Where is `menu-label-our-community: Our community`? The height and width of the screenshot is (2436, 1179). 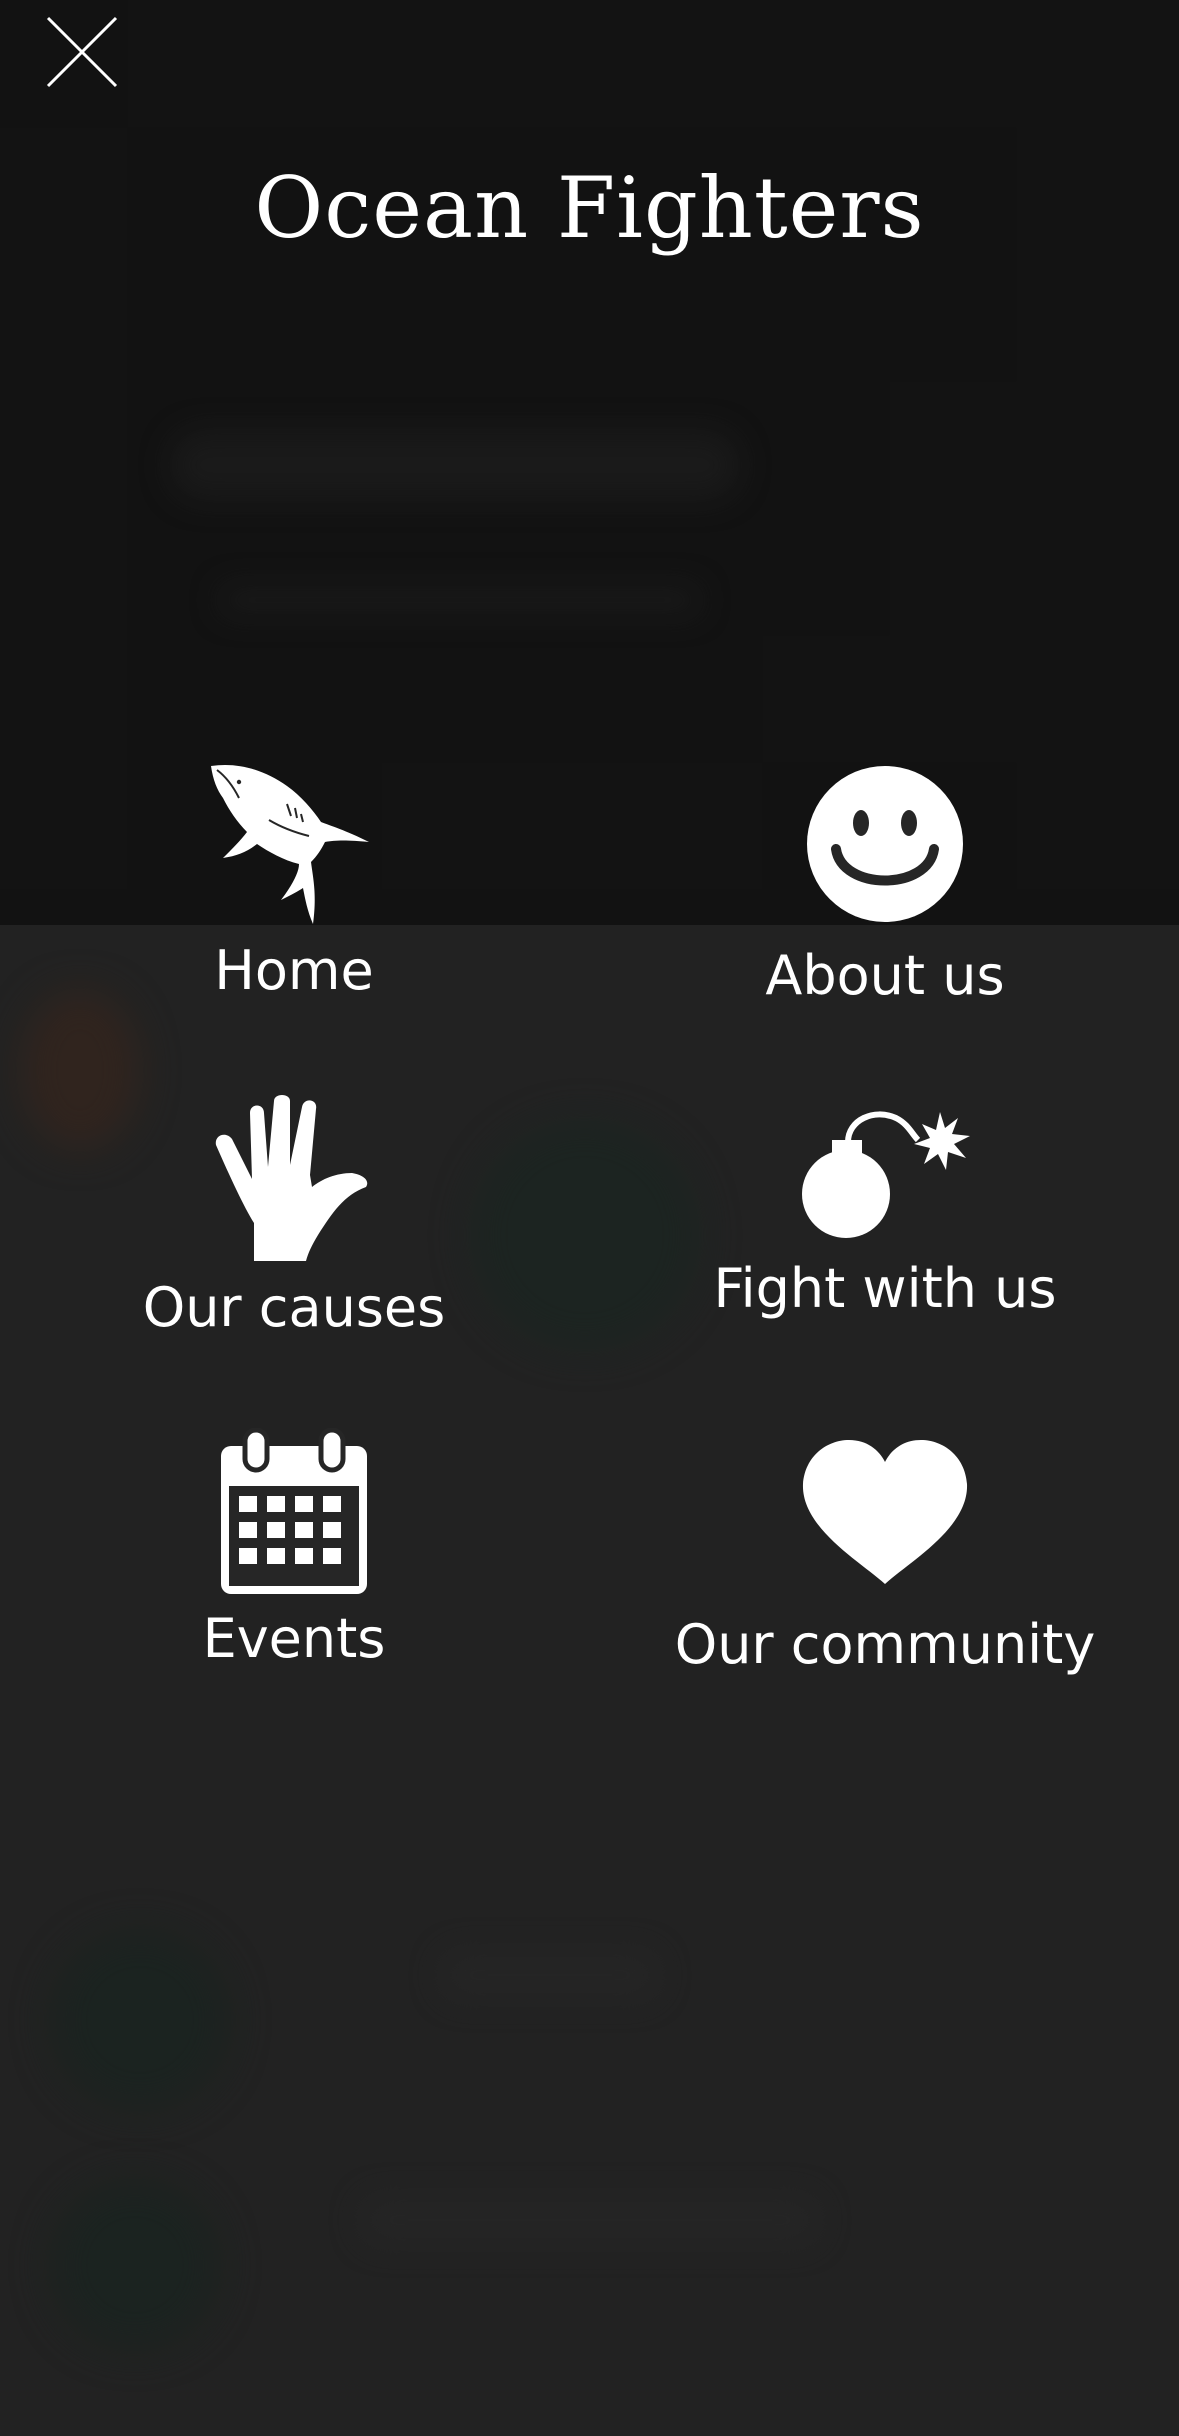
menu-label-our-community: Our community is located at coordinates (885, 1644).